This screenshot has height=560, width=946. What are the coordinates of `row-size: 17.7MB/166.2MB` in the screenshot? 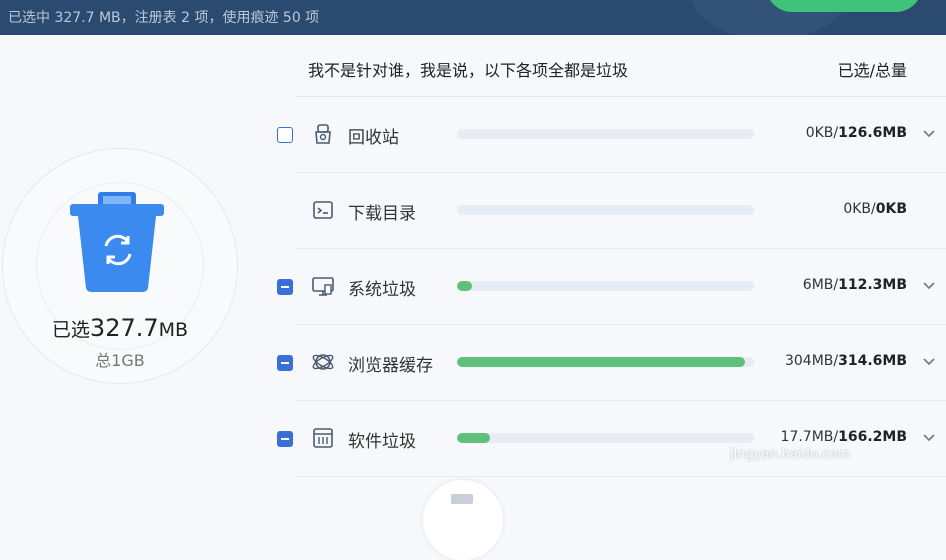 It's located at (844, 437).